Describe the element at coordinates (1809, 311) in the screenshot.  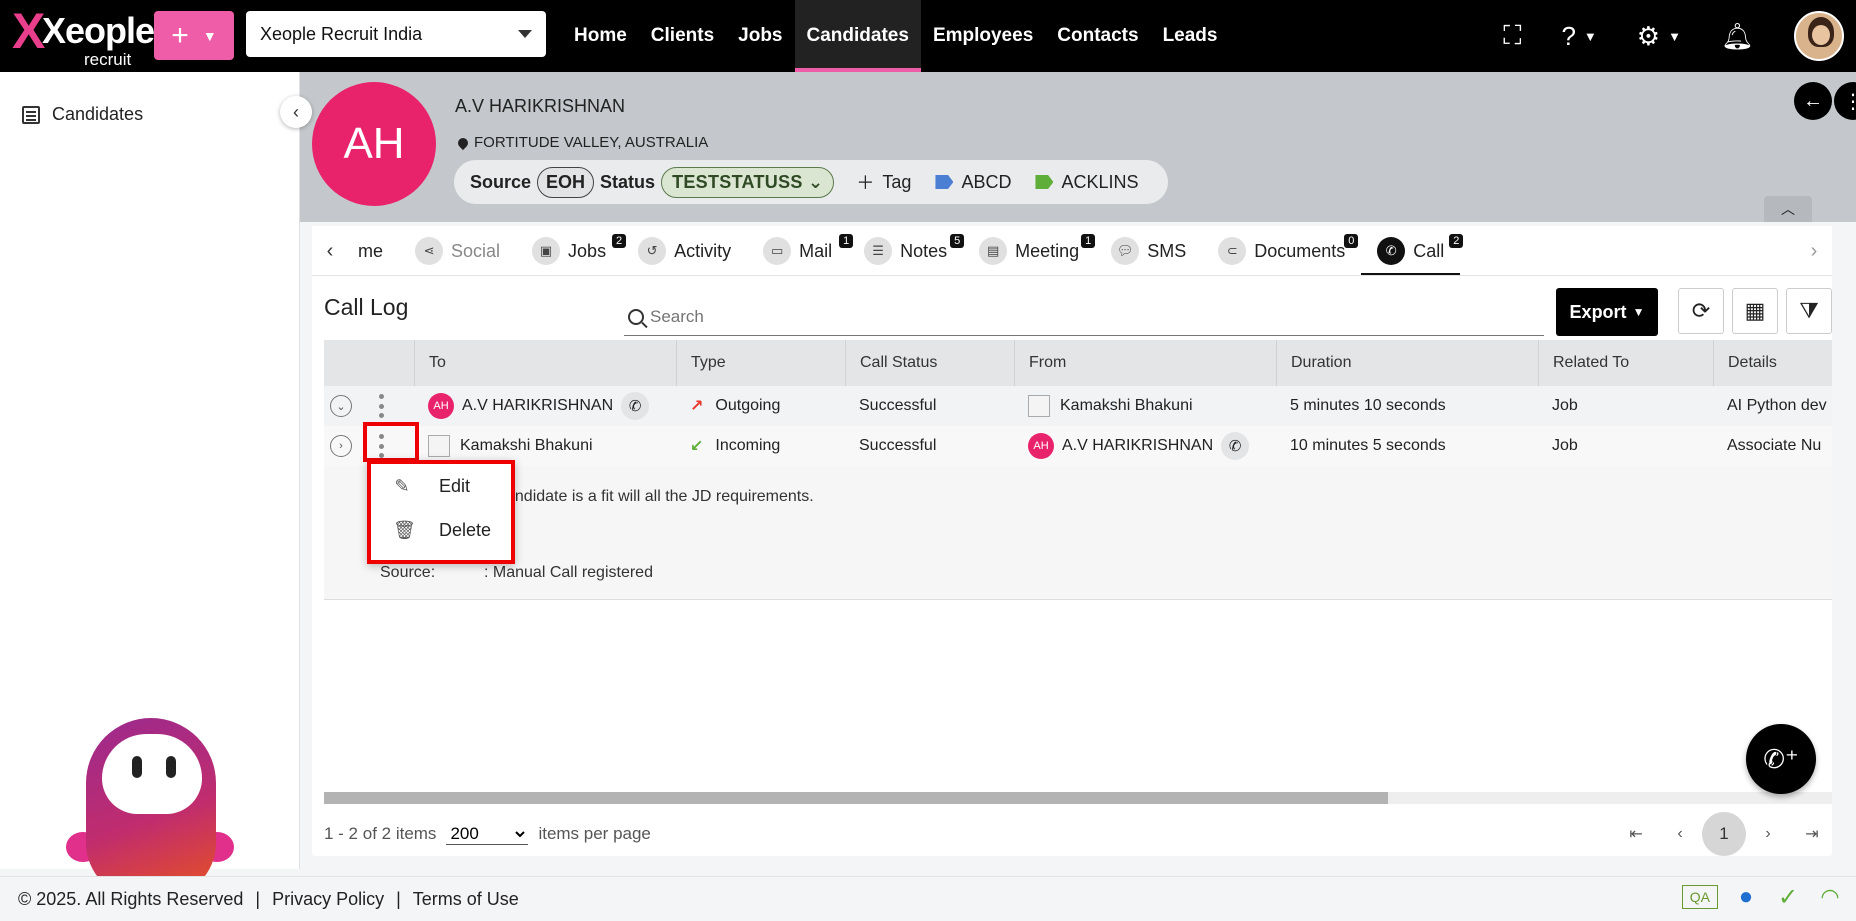
I see `filter-button: ⧩` at that location.